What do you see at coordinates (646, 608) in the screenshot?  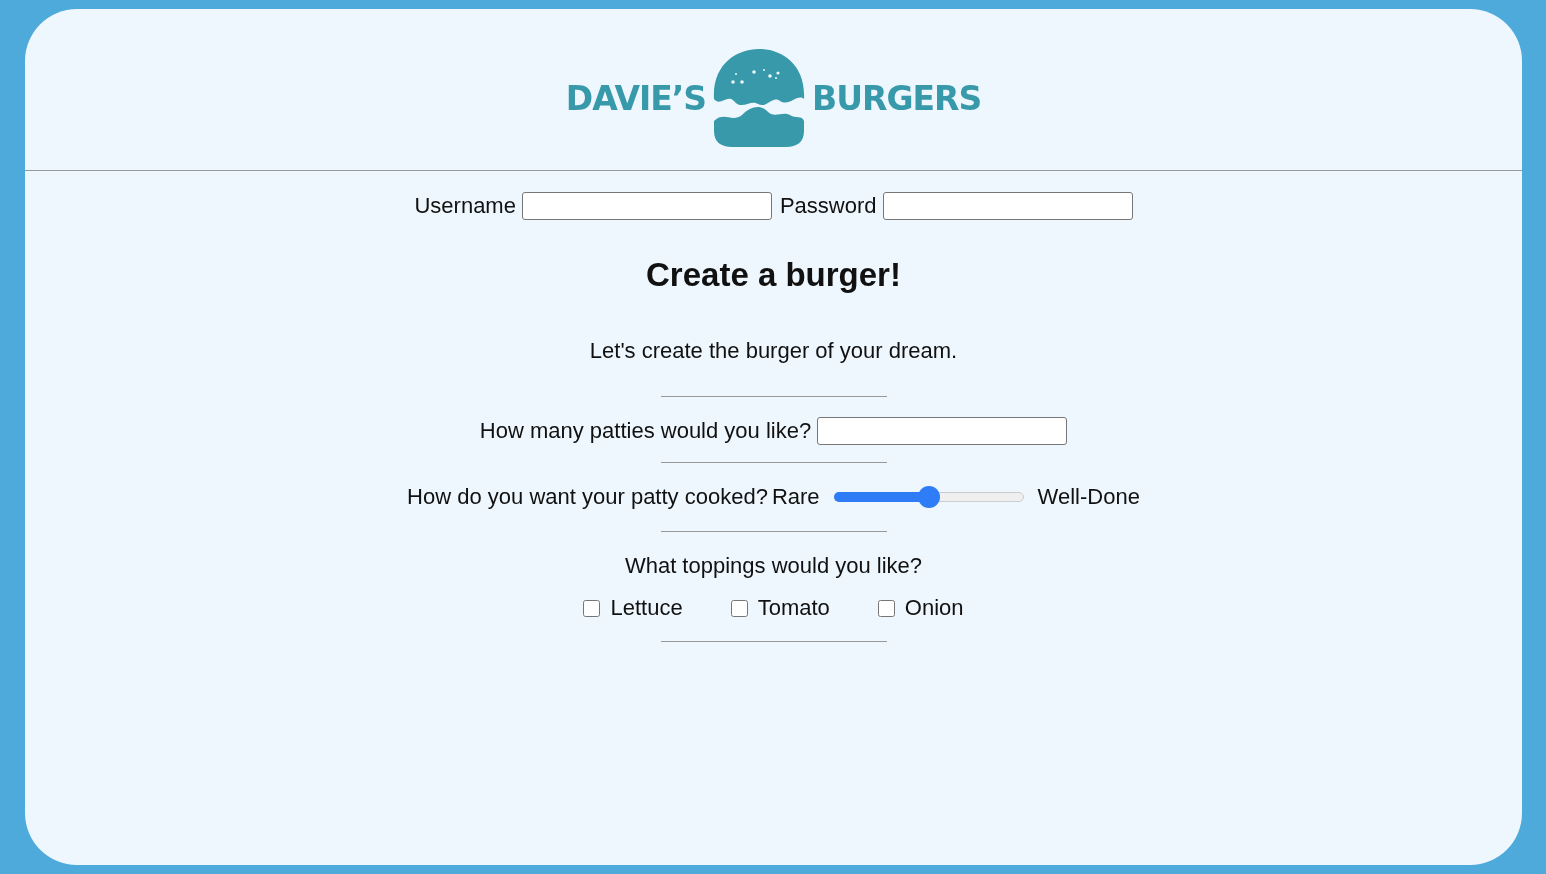 I see `checkbox-label: Lettuce` at bounding box center [646, 608].